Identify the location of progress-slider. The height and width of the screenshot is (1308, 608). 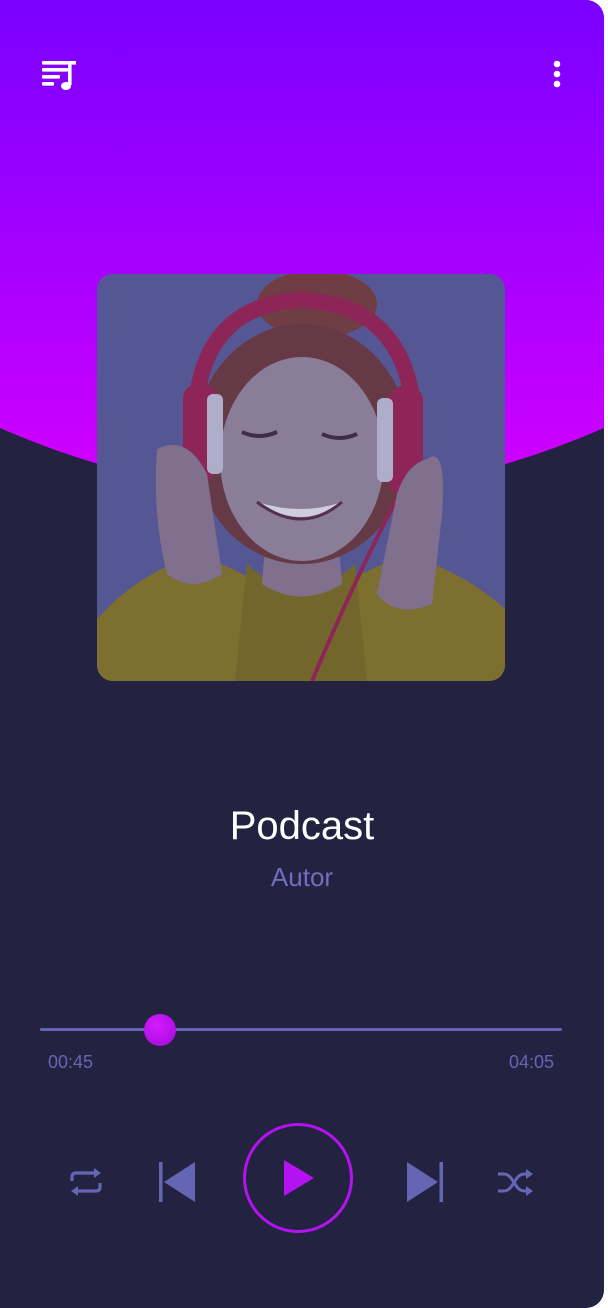
(301, 1030).